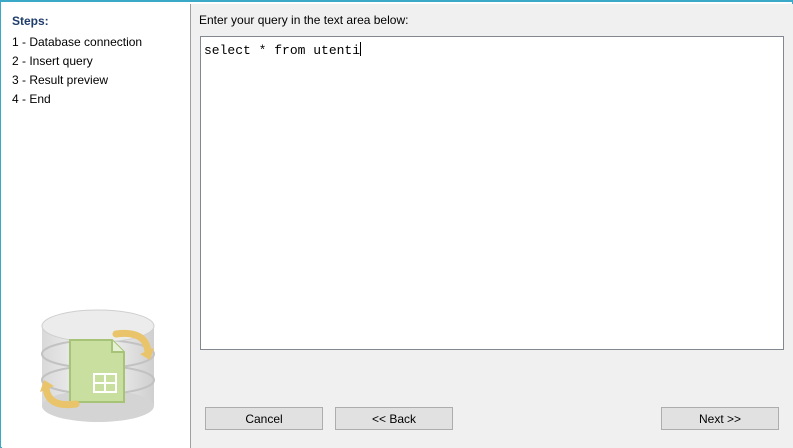 The width and height of the screenshot is (793, 448). Describe the element at coordinates (720, 418) in the screenshot. I see `next-button: Next >>` at that location.